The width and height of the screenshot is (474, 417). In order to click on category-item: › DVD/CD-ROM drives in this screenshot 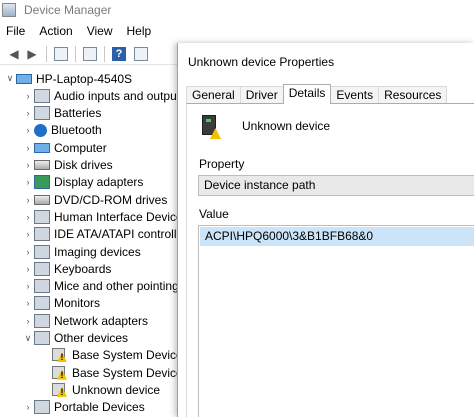, I will do `click(95, 199)`.